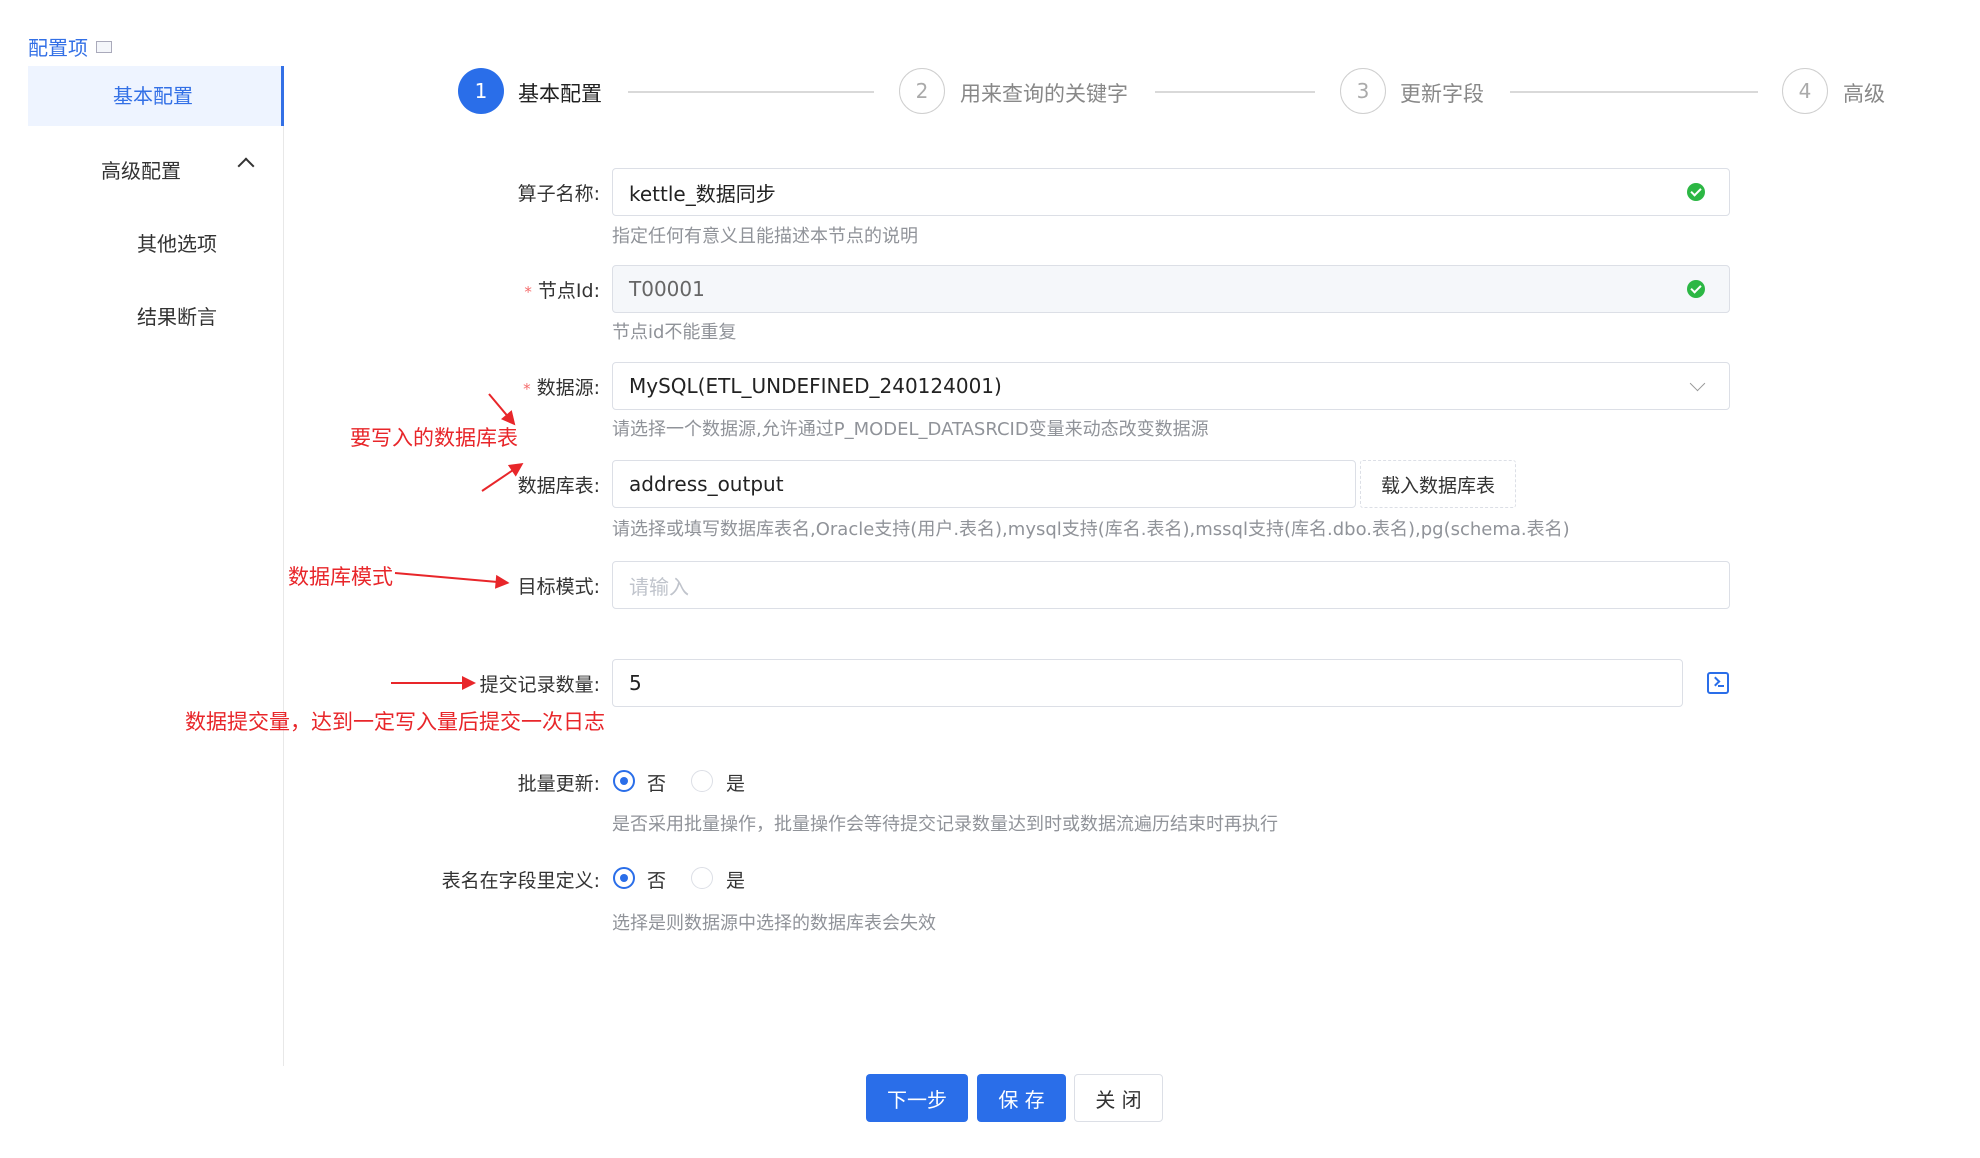  Describe the element at coordinates (1718, 683) in the screenshot. I see `terminal-icon` at that location.